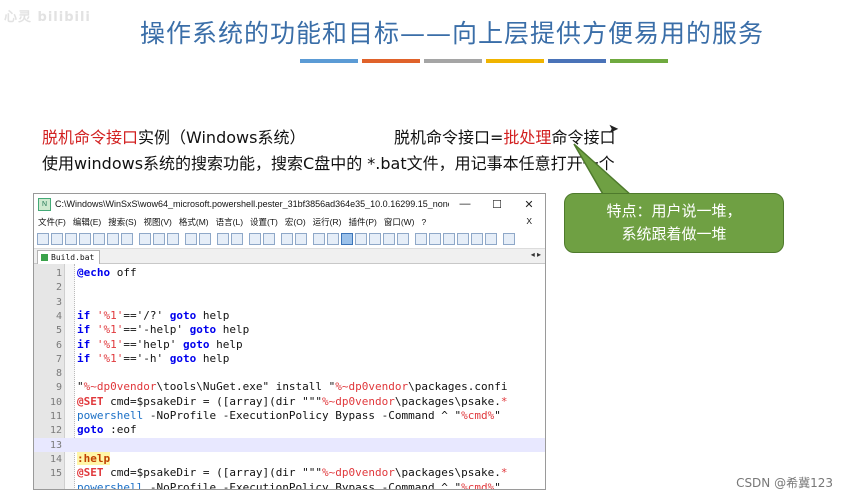 This screenshot has width=847, height=498. What do you see at coordinates (173, 239) in the screenshot?
I see `paste-icon` at bounding box center [173, 239].